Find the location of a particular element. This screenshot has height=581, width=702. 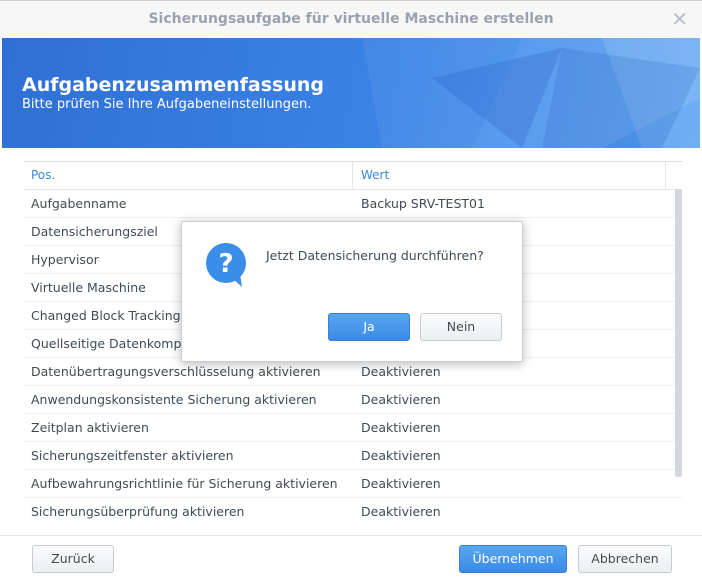

question-icon: ? is located at coordinates (226, 265).